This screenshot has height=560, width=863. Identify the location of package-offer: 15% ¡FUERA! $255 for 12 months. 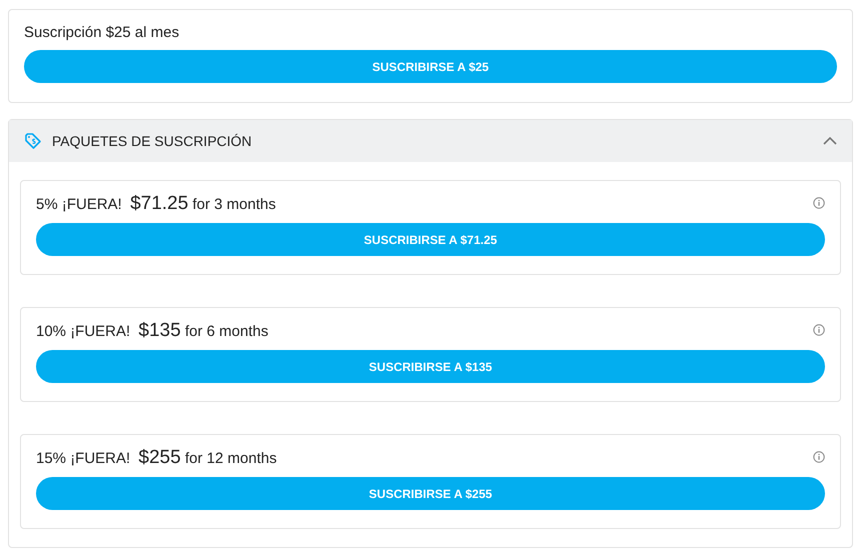
(156, 458).